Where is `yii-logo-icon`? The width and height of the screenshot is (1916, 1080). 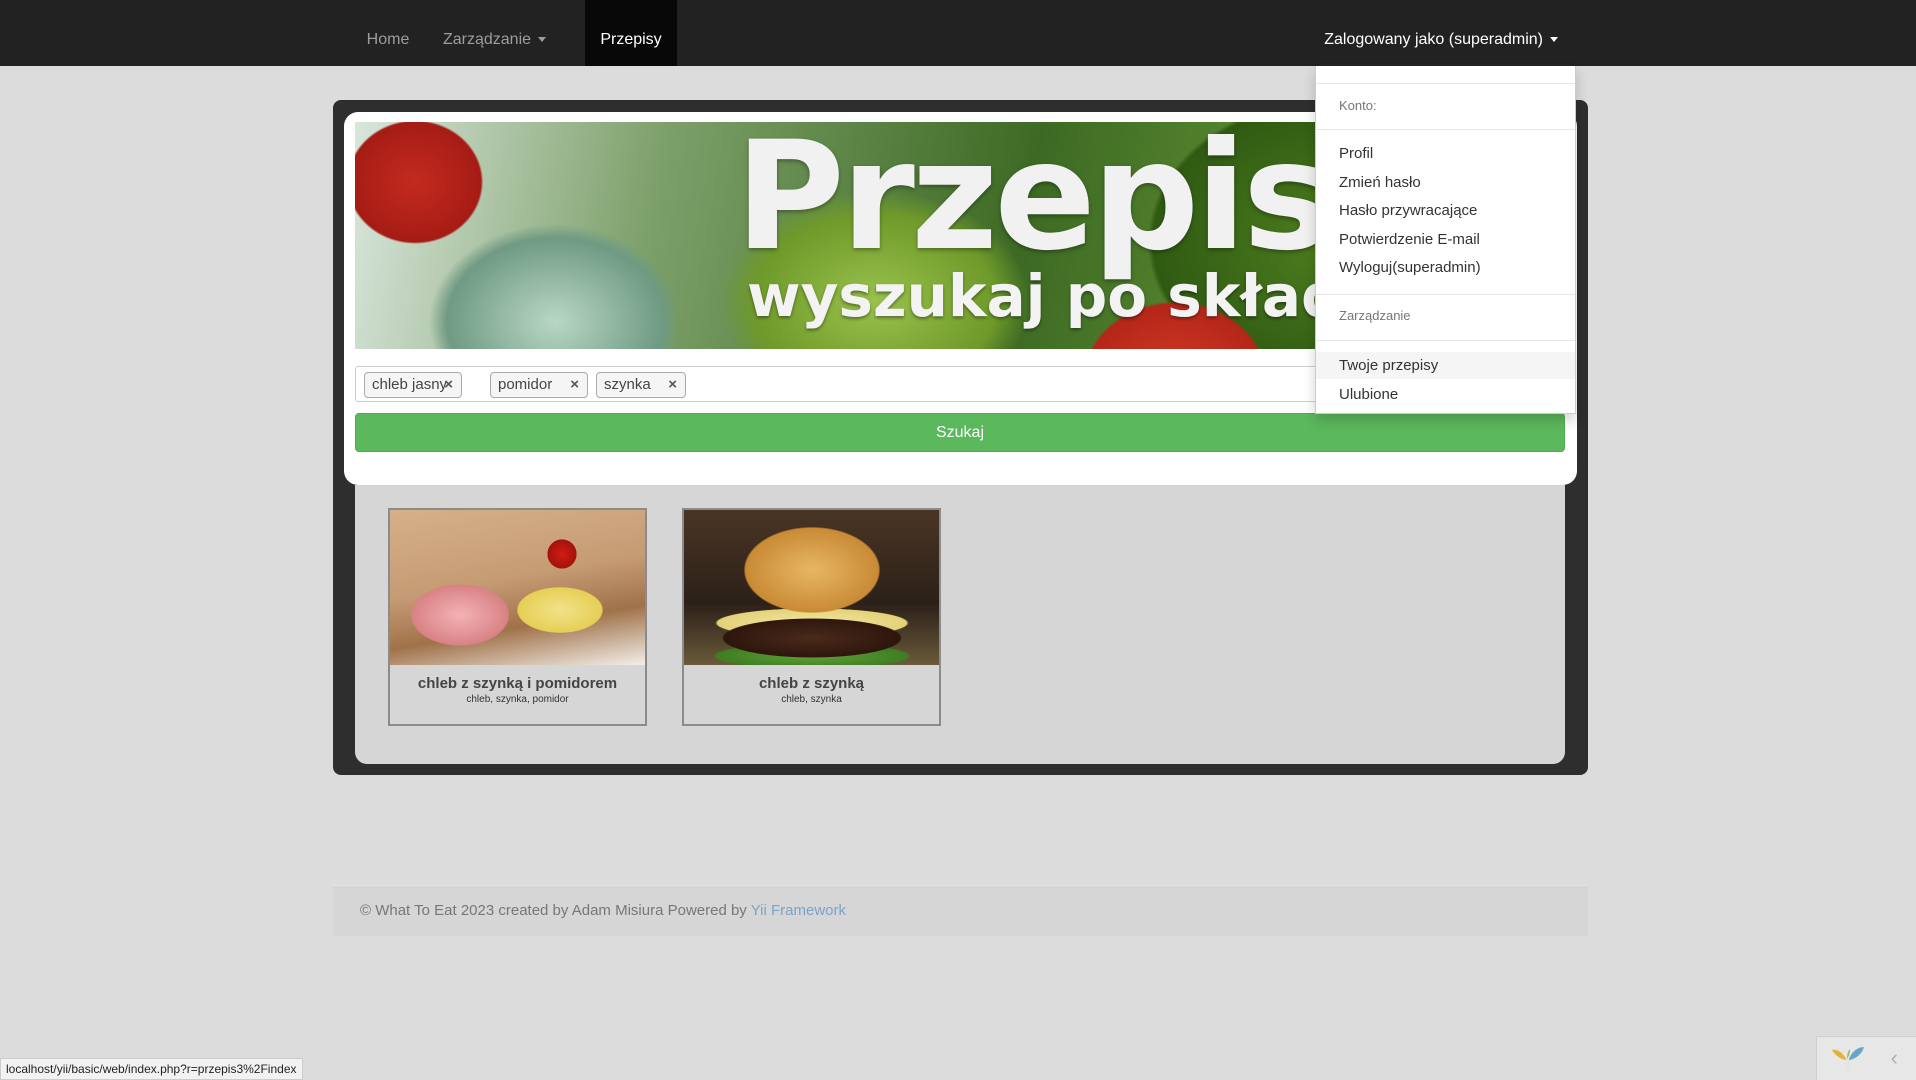 yii-logo-icon is located at coordinates (1848, 1060).